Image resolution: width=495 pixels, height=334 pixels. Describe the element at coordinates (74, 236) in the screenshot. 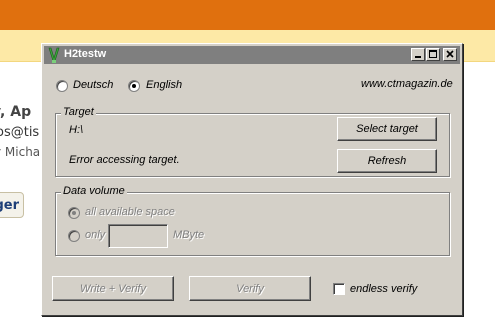

I see `radio-only` at that location.